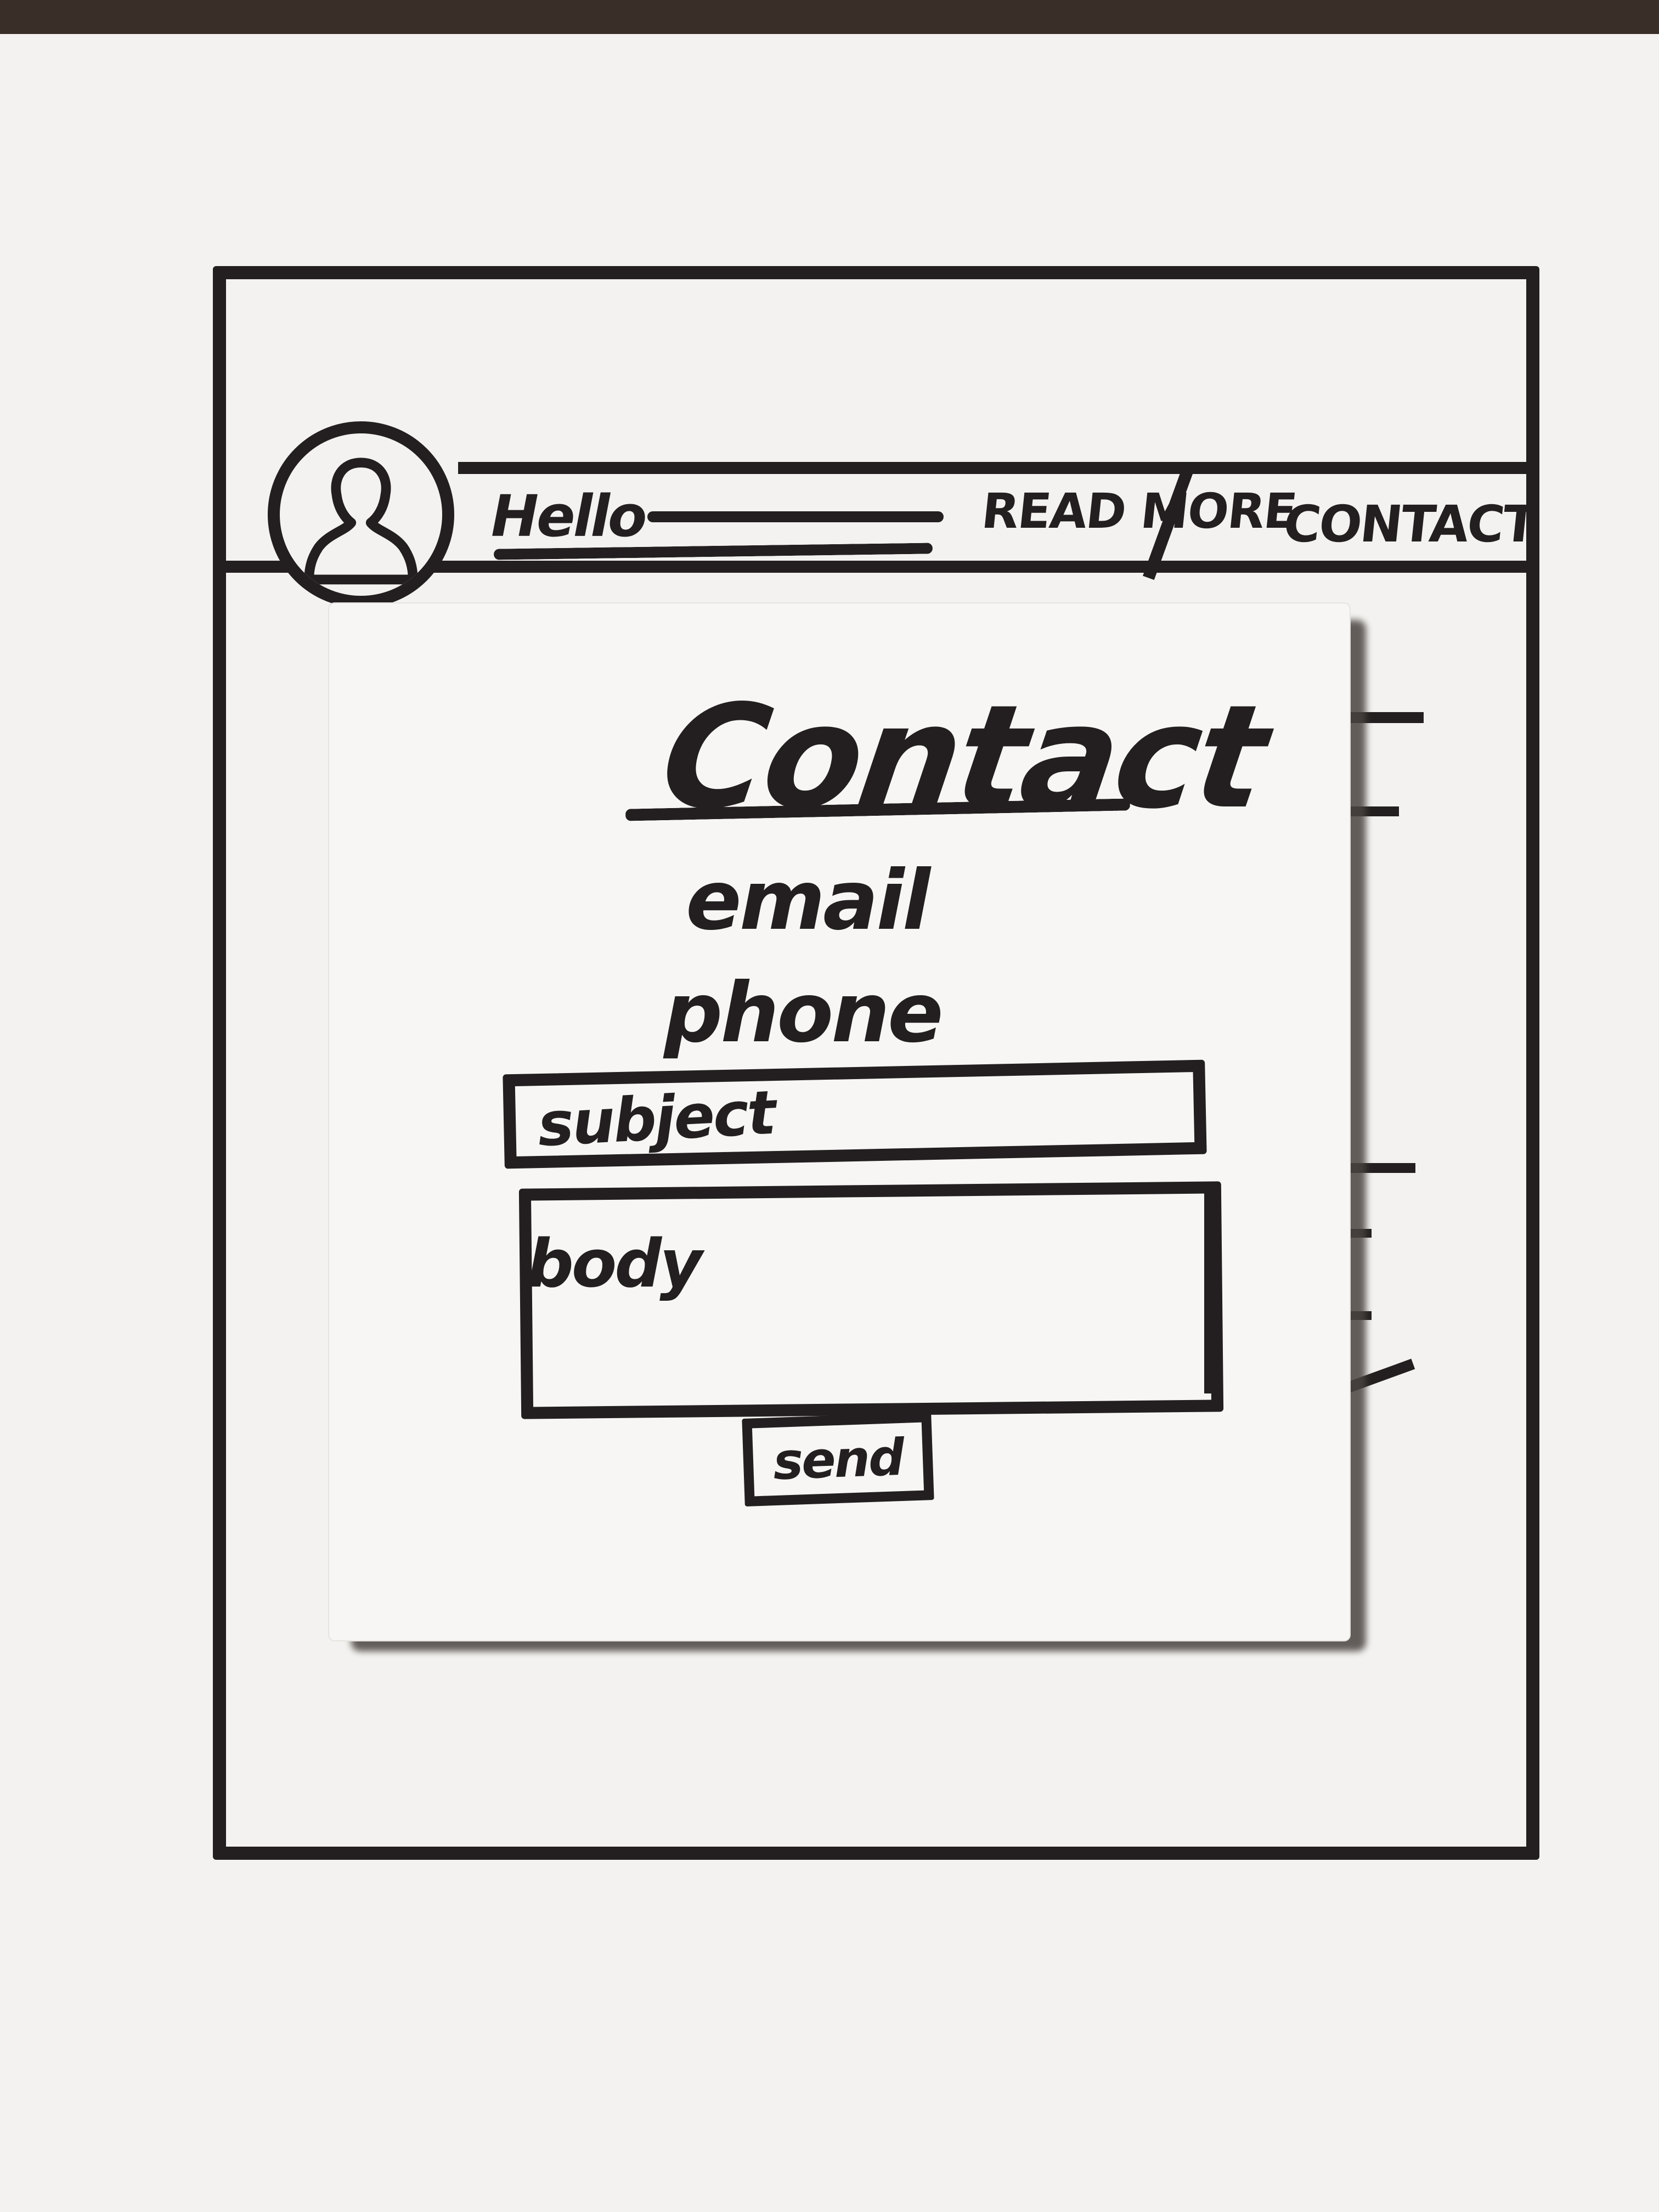 This screenshot has height=2212, width=1659. I want to click on send-button: send, so click(838, 1459).